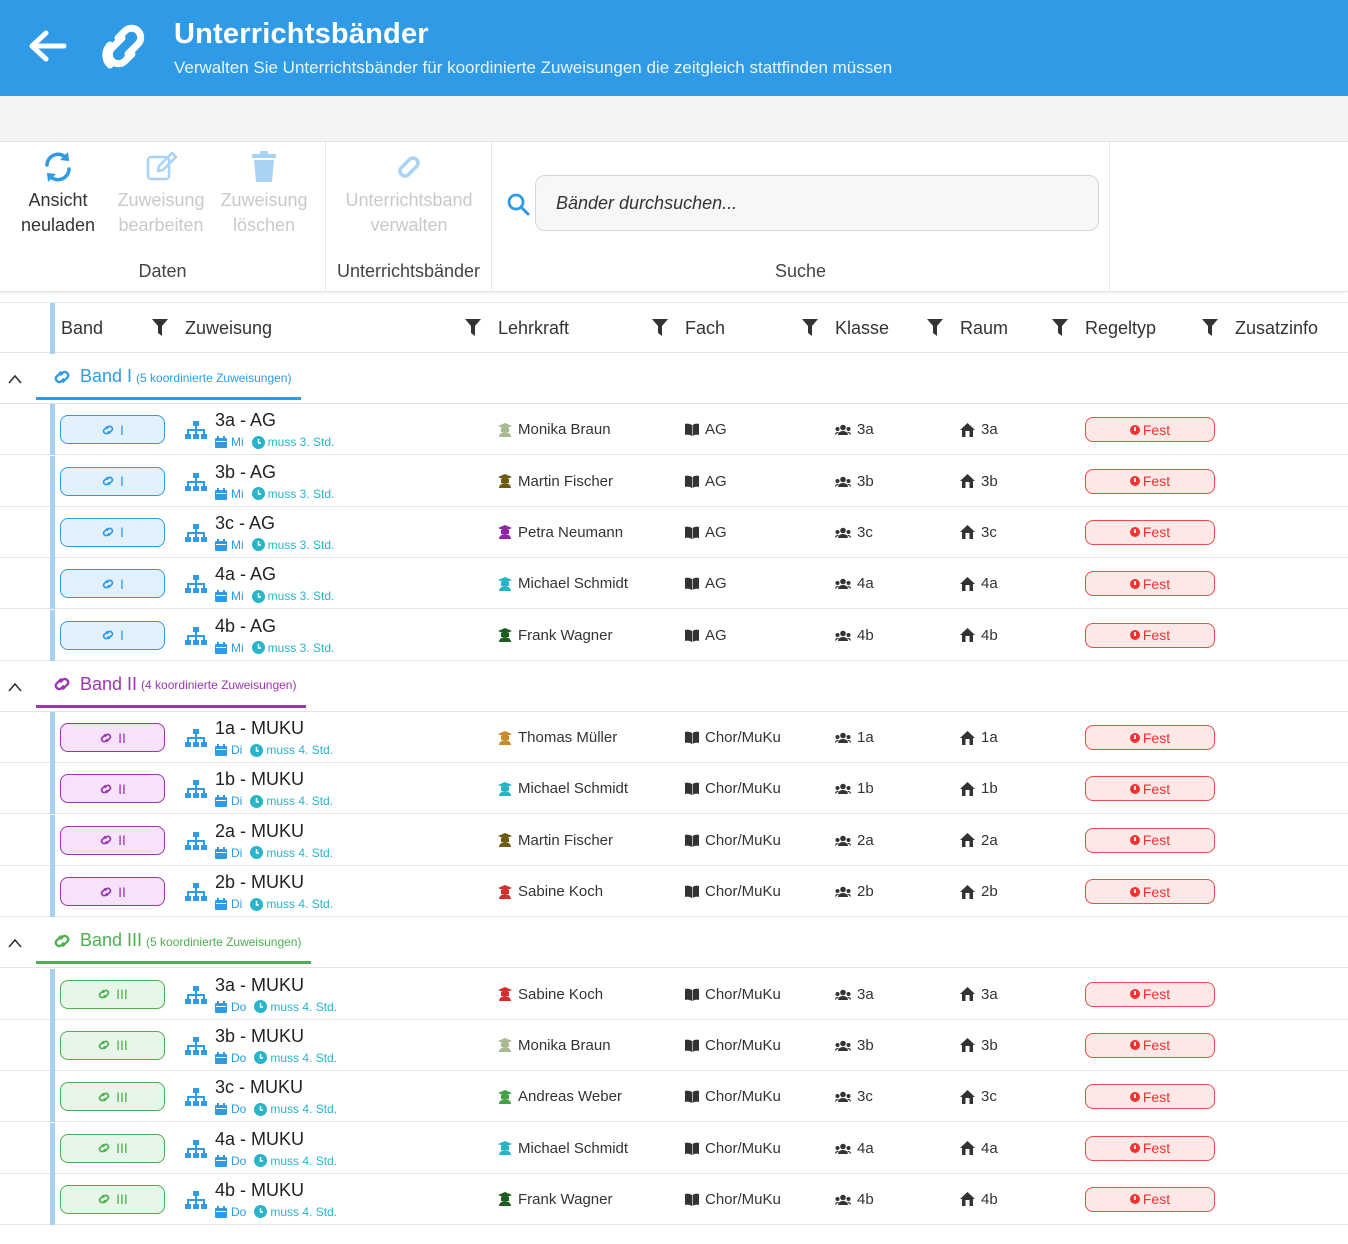 The image size is (1348, 1244). Describe the element at coordinates (533, 328) in the screenshot. I see `column-header-lehrkraft: Lehrkraft` at that location.